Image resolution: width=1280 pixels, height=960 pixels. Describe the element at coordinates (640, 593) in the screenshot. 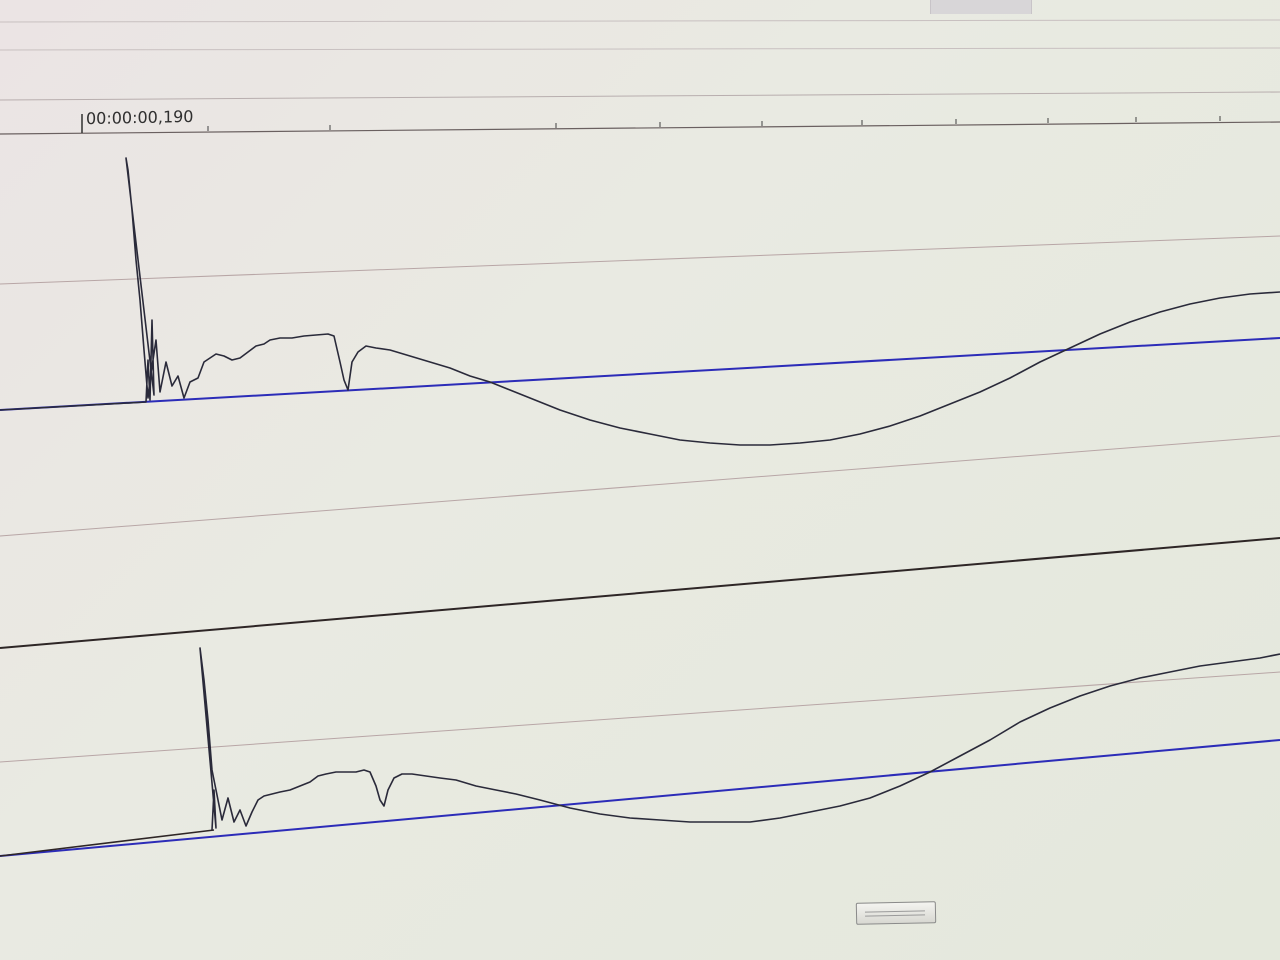

I see `track-separator` at that location.